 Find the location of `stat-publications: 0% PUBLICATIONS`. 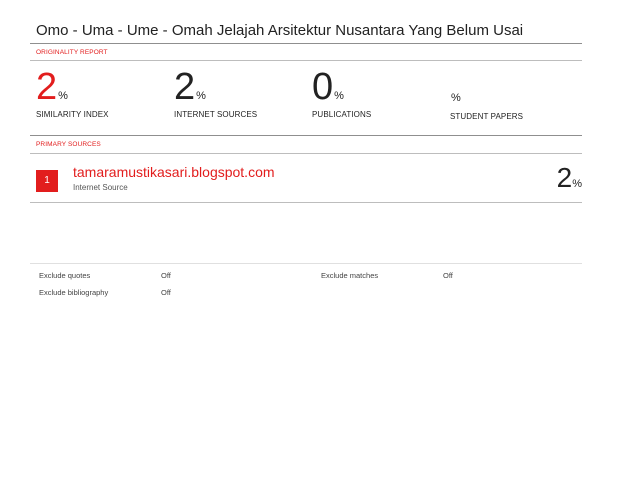

stat-publications: 0% PUBLICATIONS is located at coordinates (341, 93).